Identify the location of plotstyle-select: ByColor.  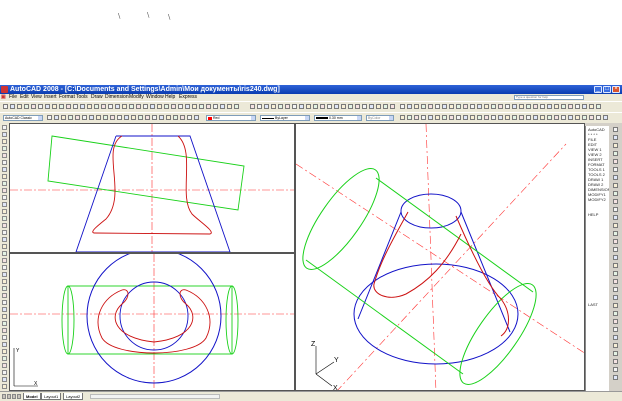
(380, 118).